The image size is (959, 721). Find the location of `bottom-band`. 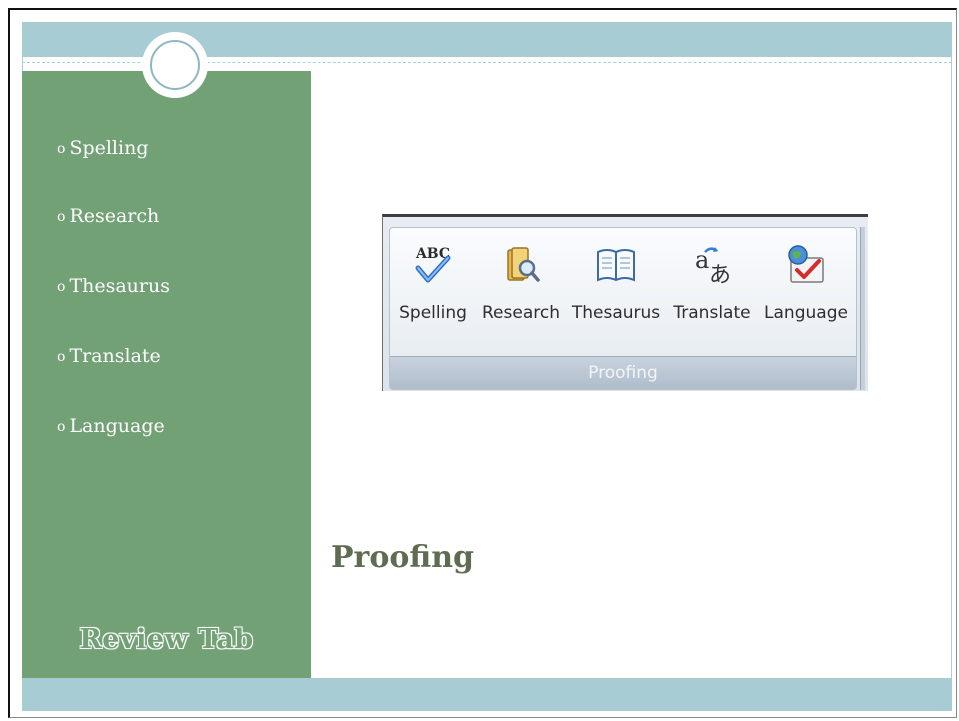

bottom-band is located at coordinates (487, 694).